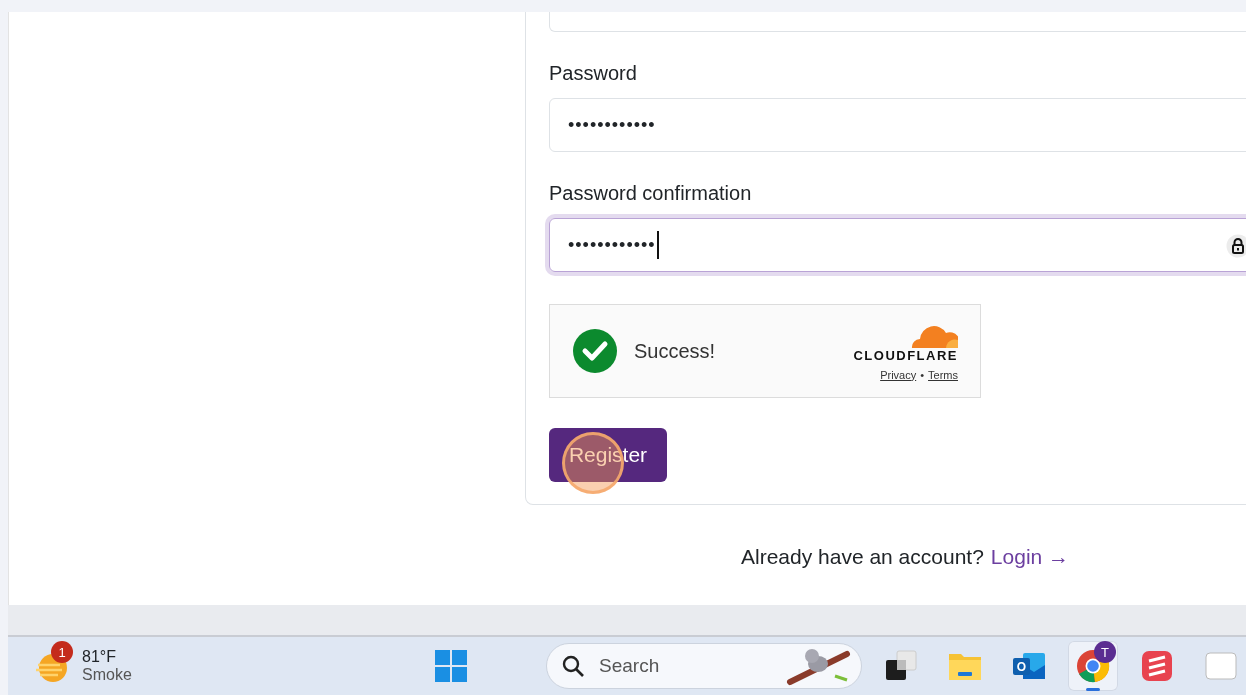  Describe the element at coordinates (595, 351) in the screenshot. I see `checkmark-icon` at that location.